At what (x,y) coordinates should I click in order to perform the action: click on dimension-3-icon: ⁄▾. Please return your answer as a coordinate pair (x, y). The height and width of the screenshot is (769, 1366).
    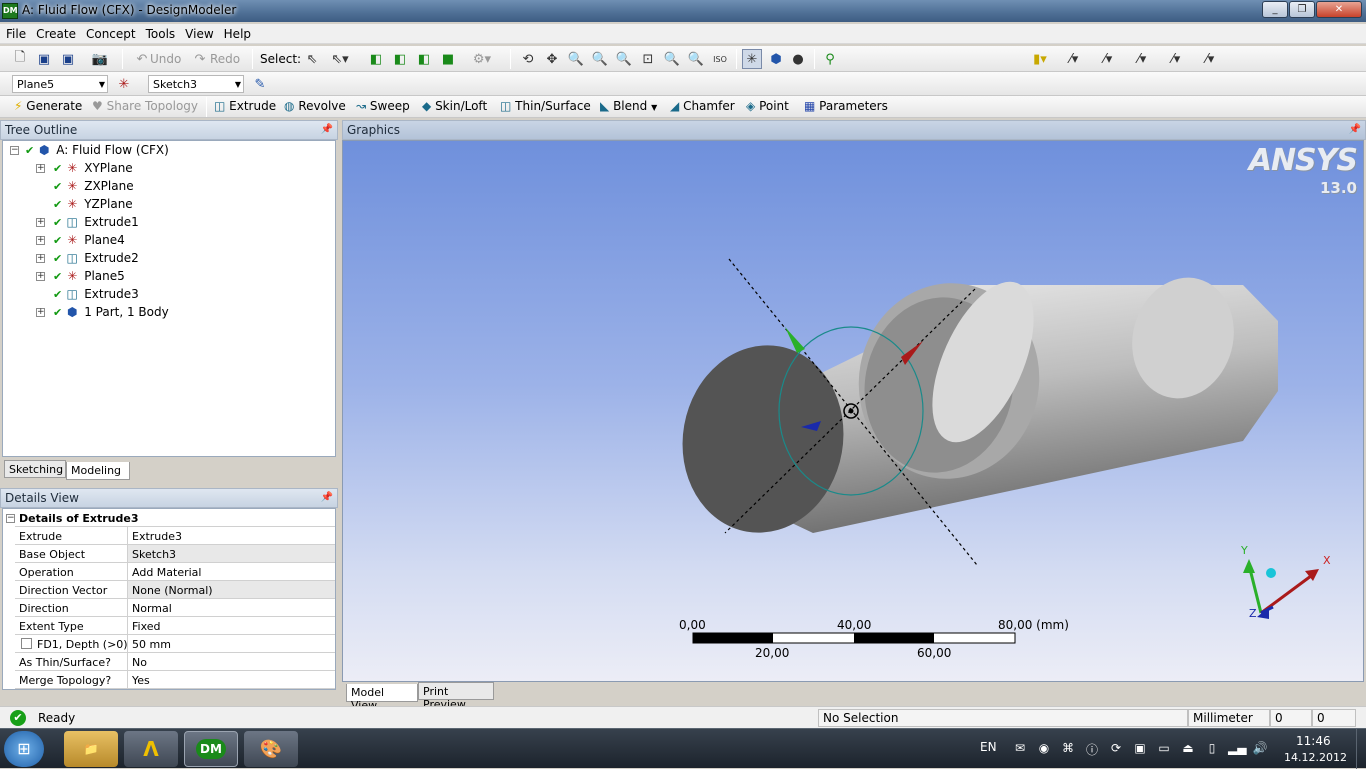
    Looking at the image, I should click on (1142, 59).